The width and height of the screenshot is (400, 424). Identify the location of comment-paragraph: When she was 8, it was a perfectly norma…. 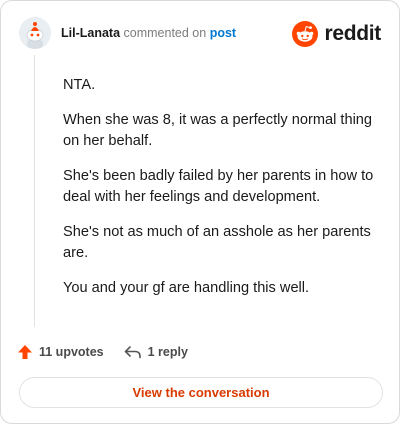
(218, 130).